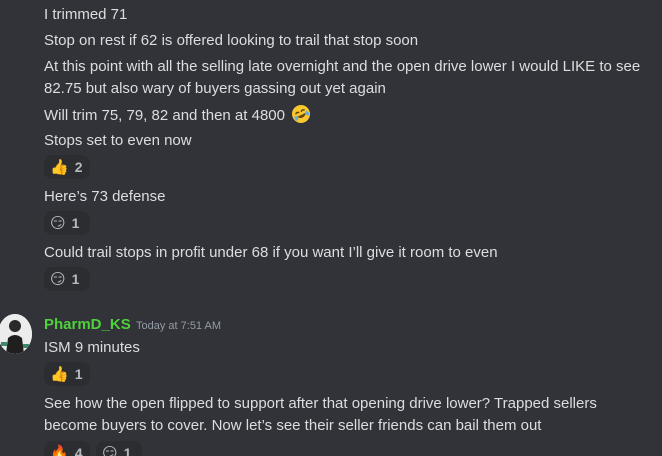 The image size is (662, 456). I want to click on rolling-on-floor-laughing-icon, so click(301, 114).